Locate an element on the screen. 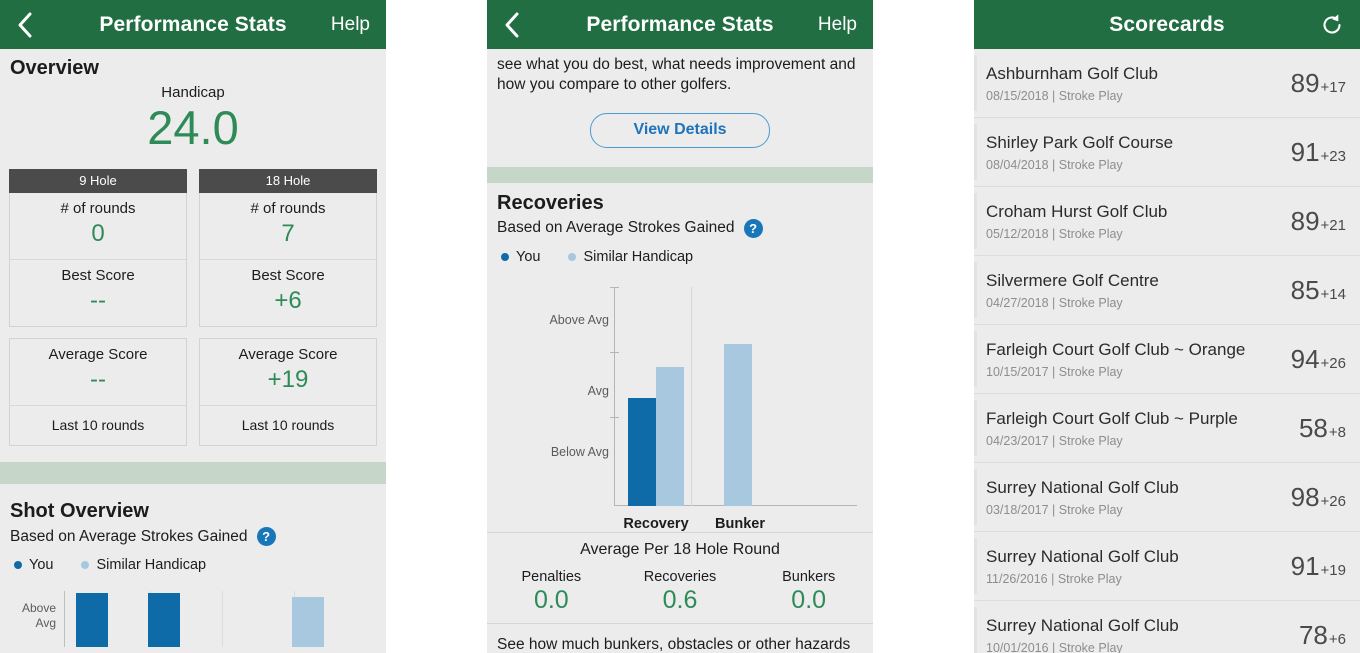  chevron-left-icon is located at coordinates (25, 24).